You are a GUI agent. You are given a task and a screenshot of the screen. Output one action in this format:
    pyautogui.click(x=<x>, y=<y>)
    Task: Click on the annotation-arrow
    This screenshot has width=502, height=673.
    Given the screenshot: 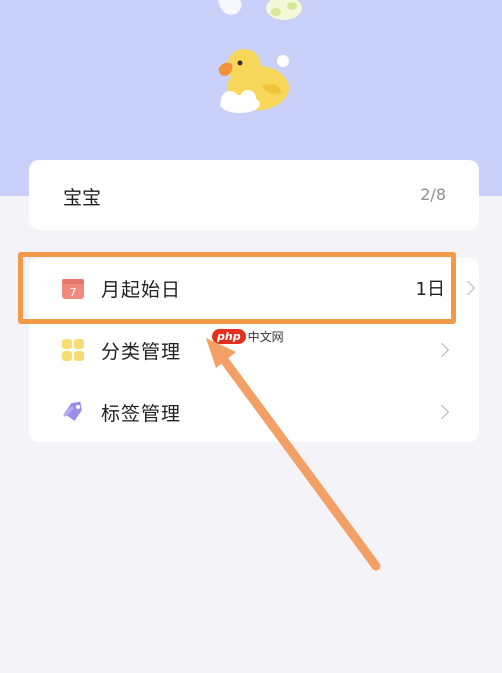 What is the action you would take?
    pyautogui.click(x=293, y=454)
    